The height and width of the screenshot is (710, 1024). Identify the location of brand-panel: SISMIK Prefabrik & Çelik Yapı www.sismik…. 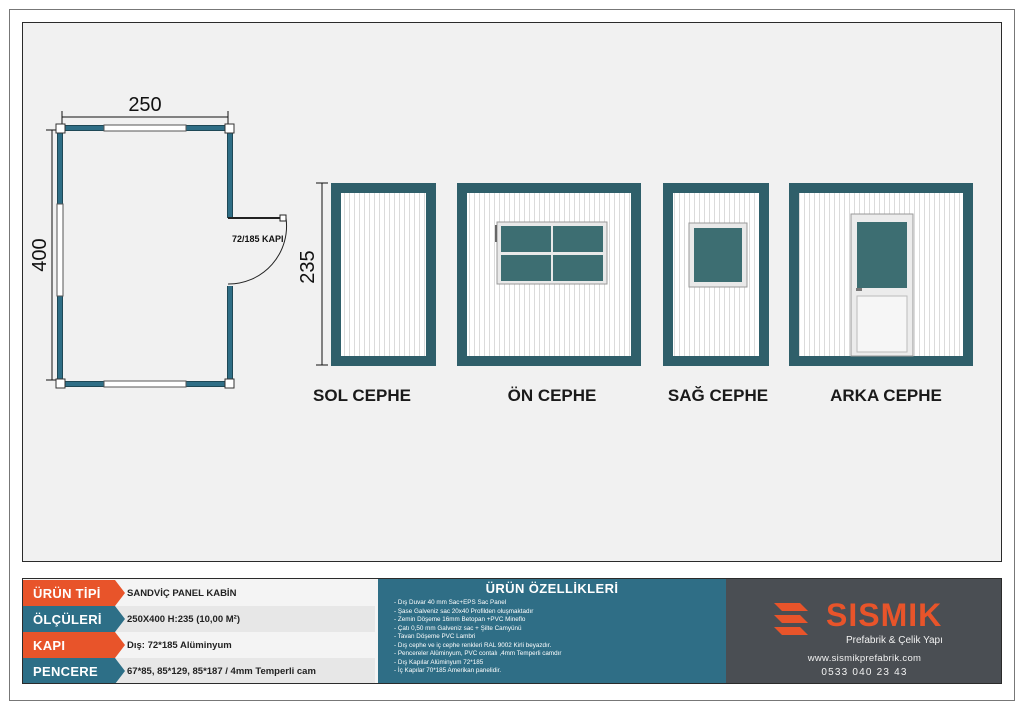
(863, 631).